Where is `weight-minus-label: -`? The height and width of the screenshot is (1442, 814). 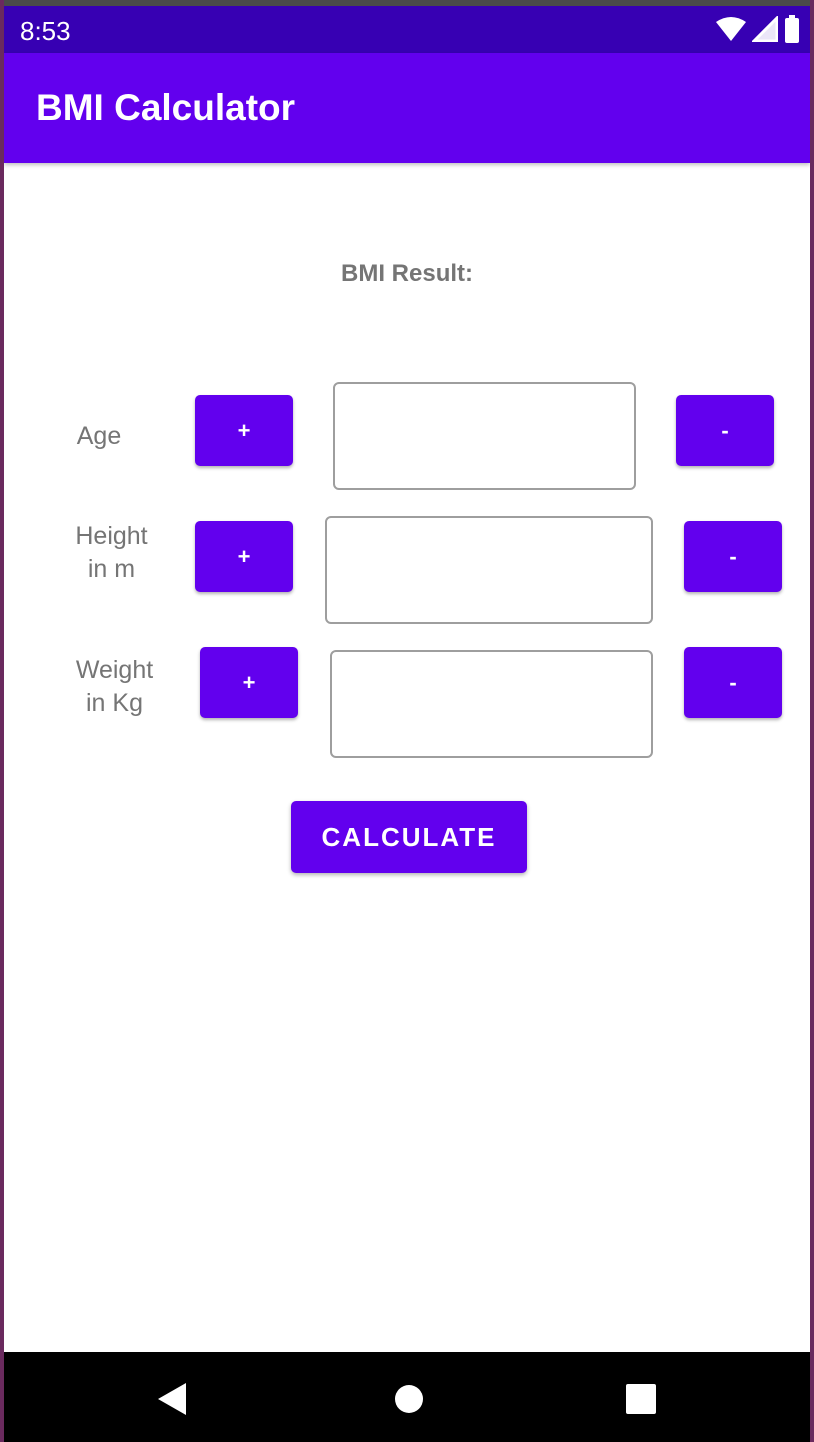 weight-minus-label: - is located at coordinates (733, 682).